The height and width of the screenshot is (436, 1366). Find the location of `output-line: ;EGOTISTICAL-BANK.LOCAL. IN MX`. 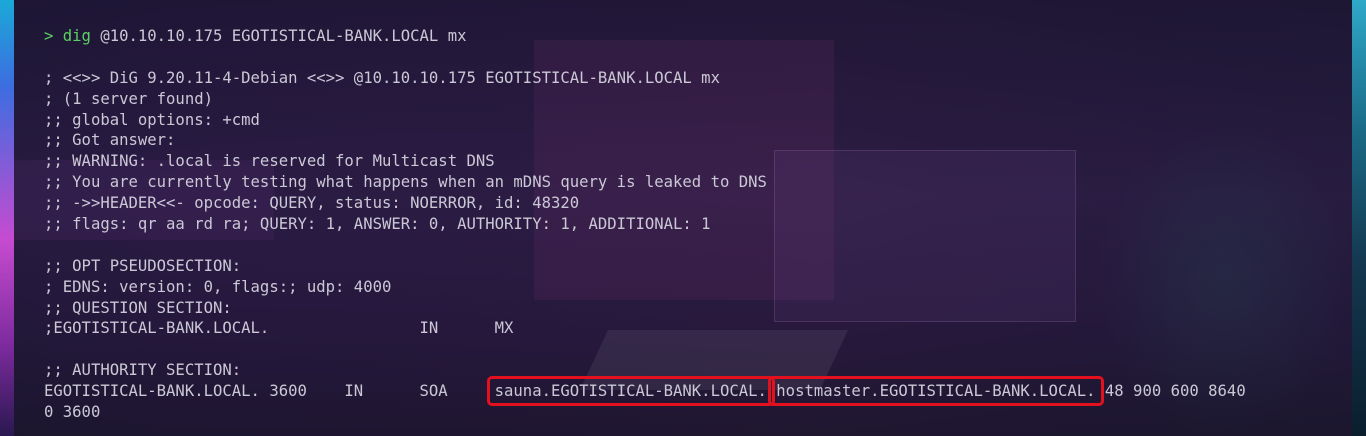

output-line: ;EGOTISTICAL-BANK.LOCAL. IN MX is located at coordinates (279, 328).